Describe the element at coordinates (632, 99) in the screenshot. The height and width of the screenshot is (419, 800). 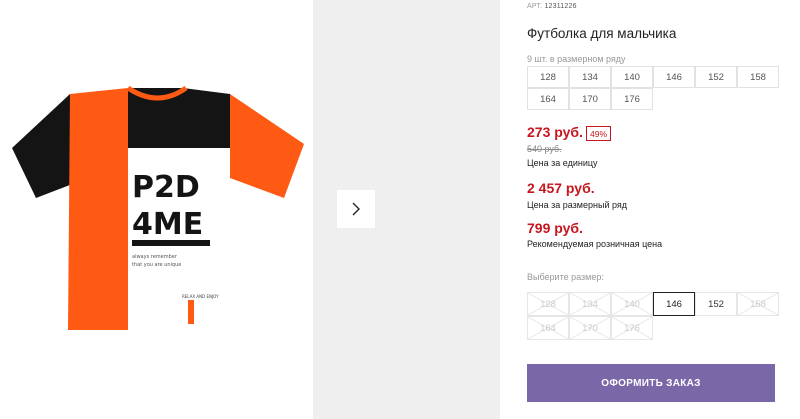
I see `size-row-cell: 176` at that location.